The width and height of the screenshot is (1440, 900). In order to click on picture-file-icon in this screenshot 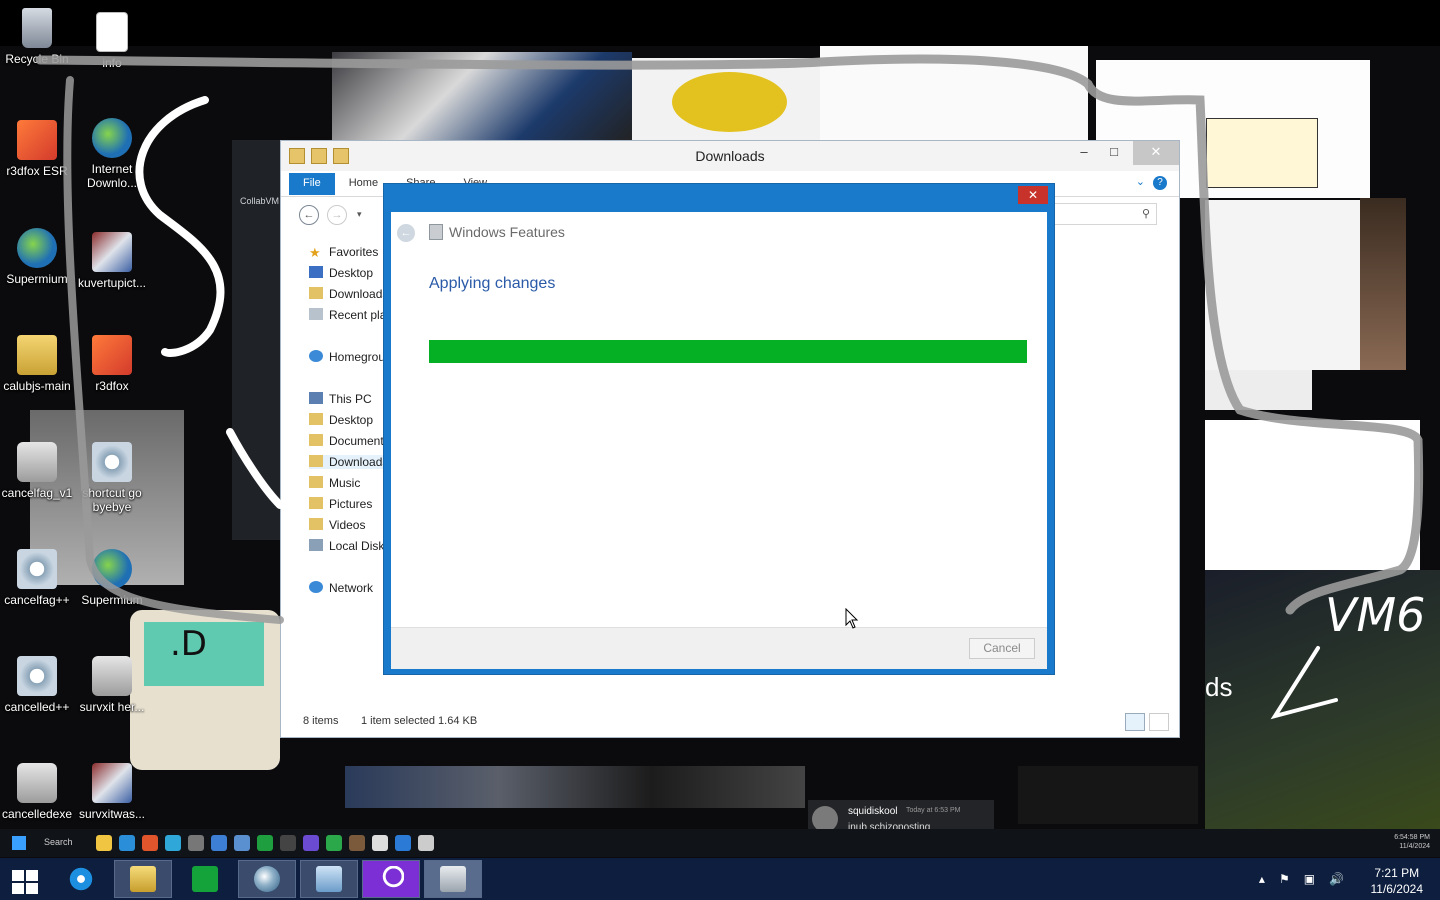, I will do `click(112, 252)`.